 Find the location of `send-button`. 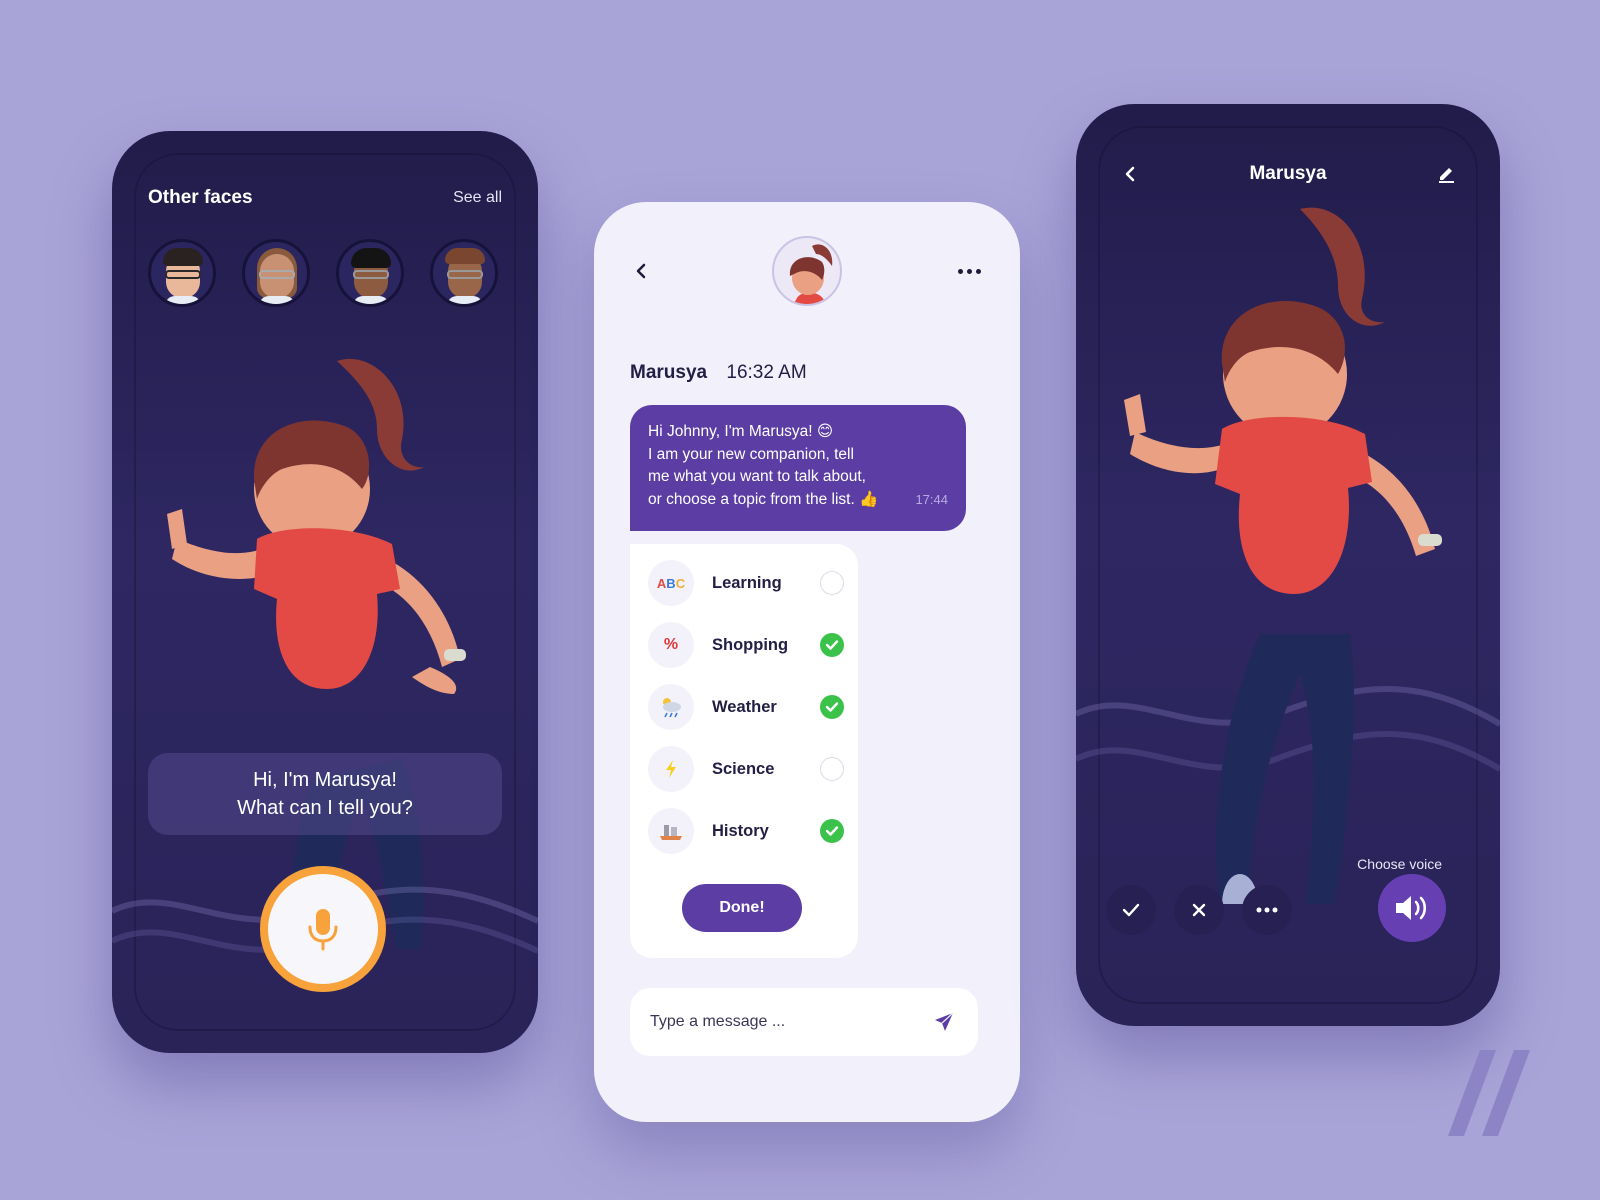

send-button is located at coordinates (944, 1022).